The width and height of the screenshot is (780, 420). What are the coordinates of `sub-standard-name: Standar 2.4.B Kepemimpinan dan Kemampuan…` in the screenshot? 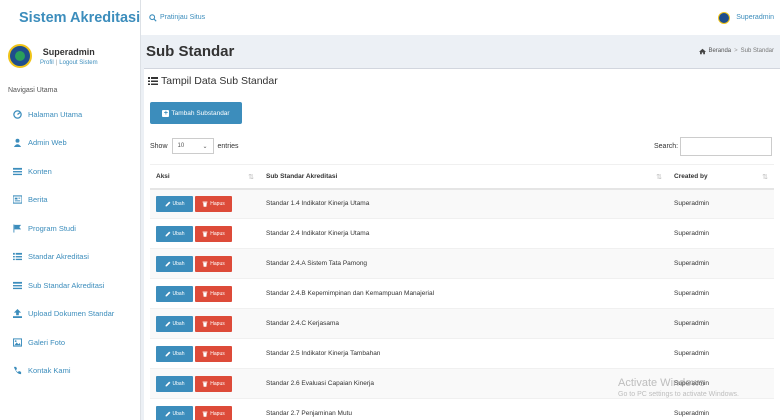 It's located at (464, 293).